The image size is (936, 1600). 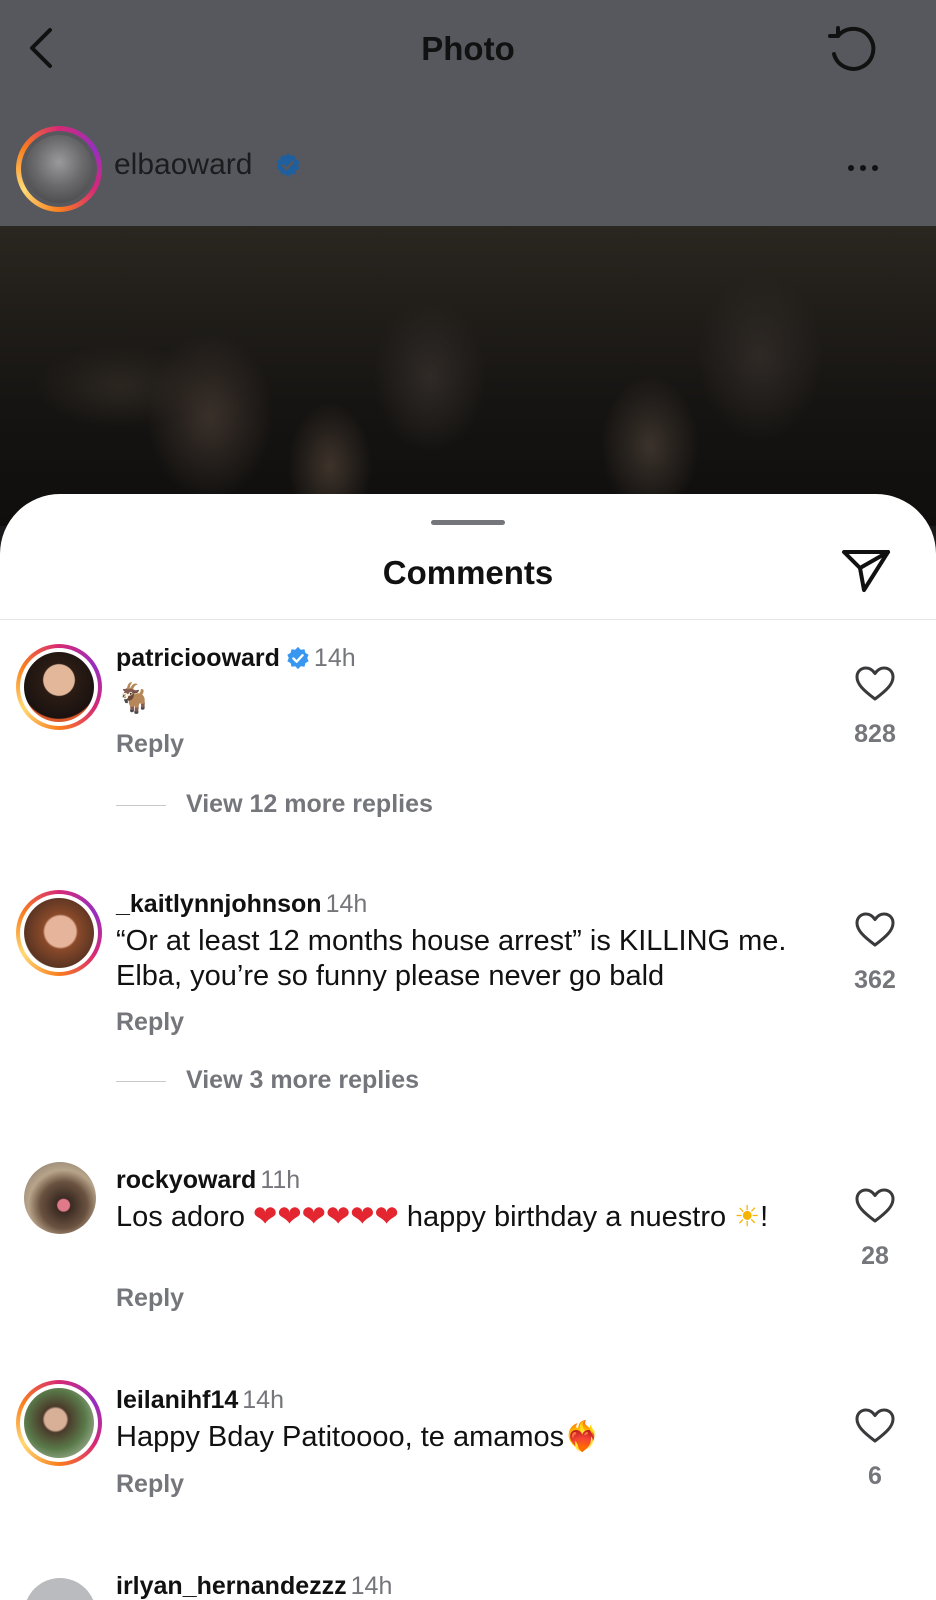 I want to click on sun-emoji: ☀, so click(x=747, y=1217).